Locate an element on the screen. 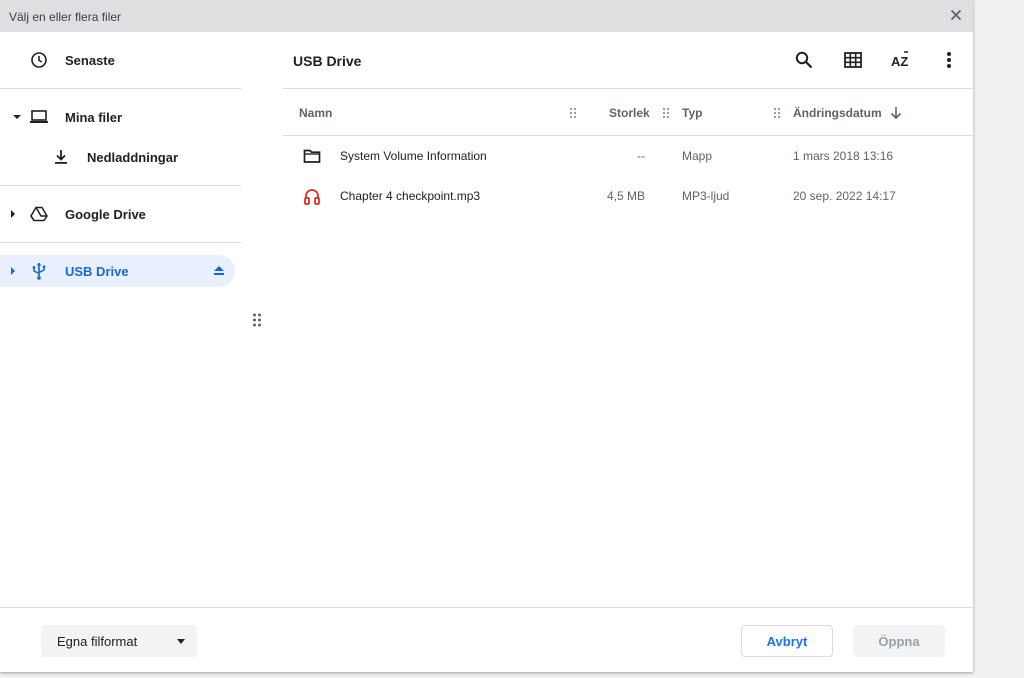 This screenshot has width=1024, height=678. svg-text: AZ is located at coordinates (899, 61).